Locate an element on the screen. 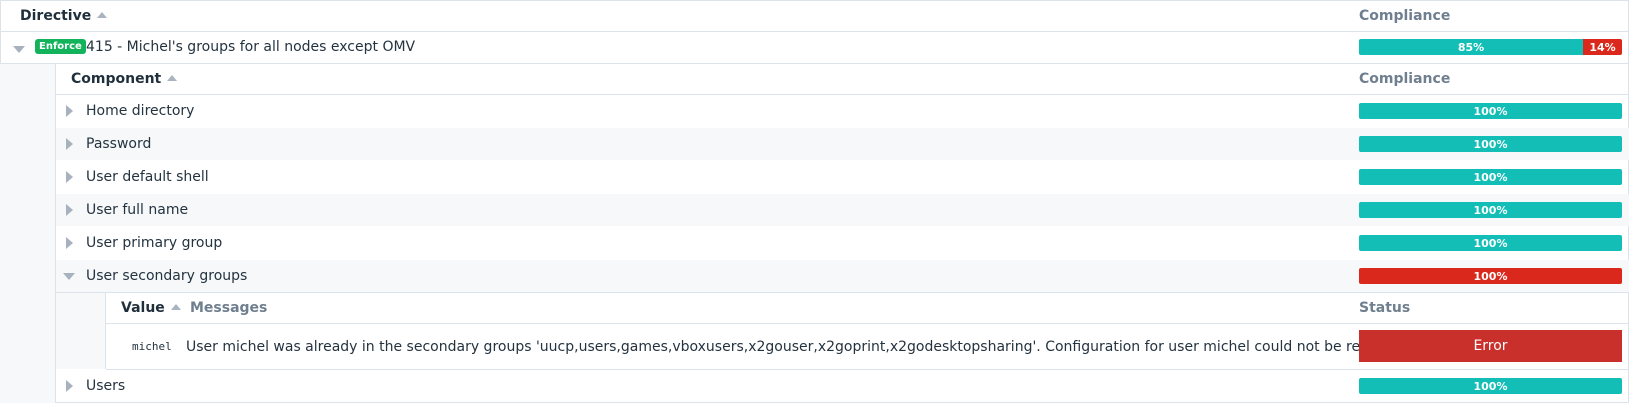 This screenshot has height=403, width=1629. directive-header-row: Directive Compliance is located at coordinates (814, 16).